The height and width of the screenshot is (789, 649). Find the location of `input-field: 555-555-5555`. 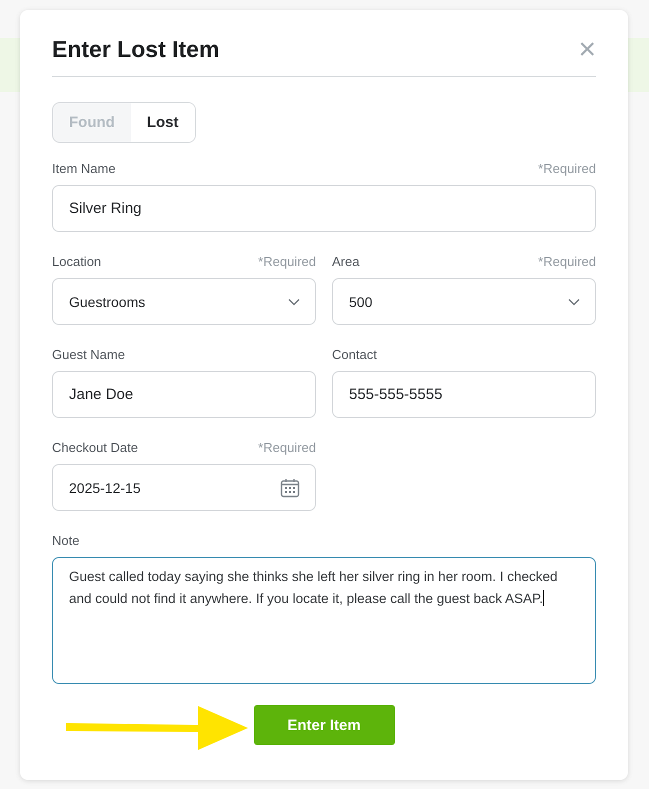

input-field: 555-555-5555 is located at coordinates (464, 394).